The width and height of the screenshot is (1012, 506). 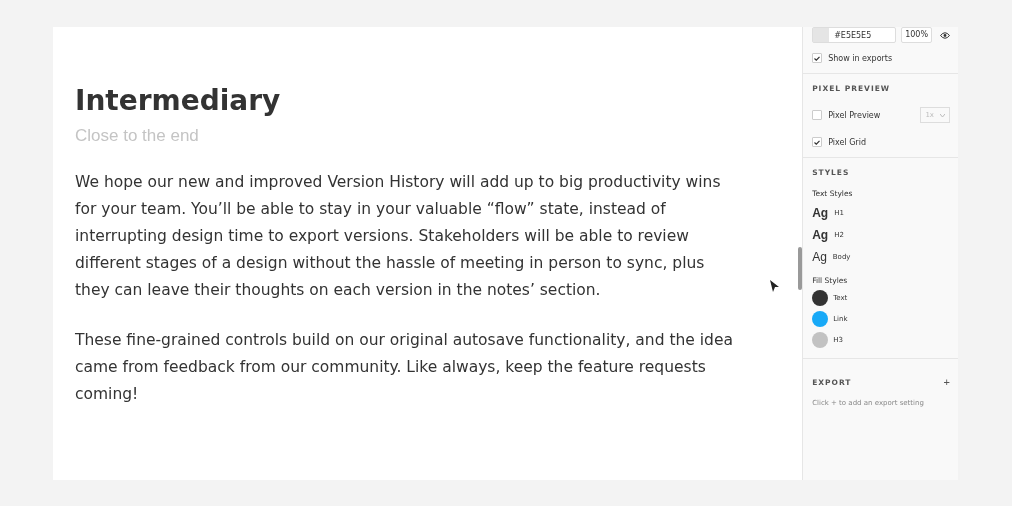 What do you see at coordinates (860, 58) in the screenshot?
I see `checkbox-label: Show in exports` at bounding box center [860, 58].